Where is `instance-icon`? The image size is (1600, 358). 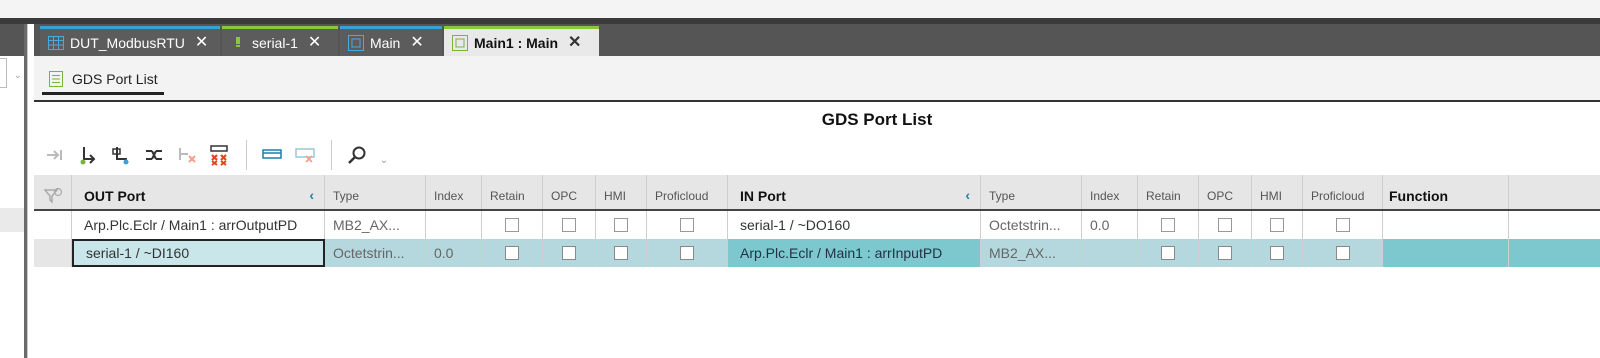 instance-icon is located at coordinates (460, 42).